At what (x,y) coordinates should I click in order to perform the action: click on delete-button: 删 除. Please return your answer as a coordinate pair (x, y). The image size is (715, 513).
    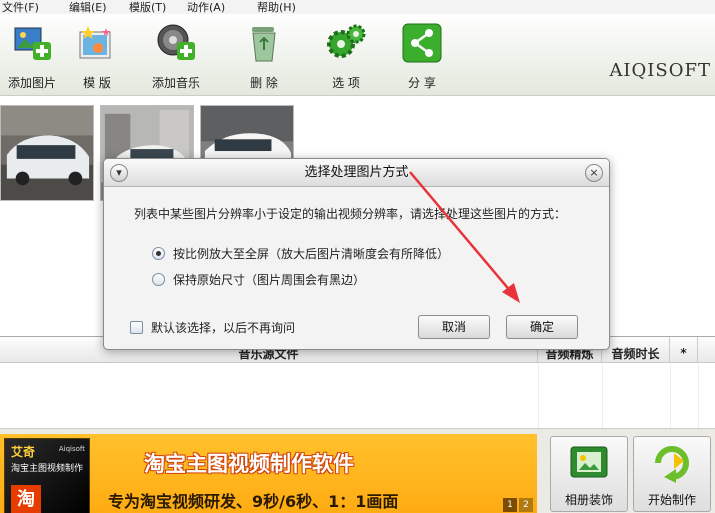
    Looking at the image, I should click on (264, 55).